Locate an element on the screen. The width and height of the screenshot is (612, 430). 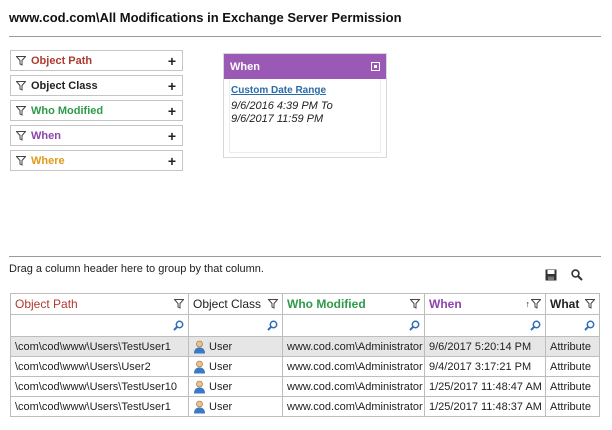
close-icon is located at coordinates (375, 66).